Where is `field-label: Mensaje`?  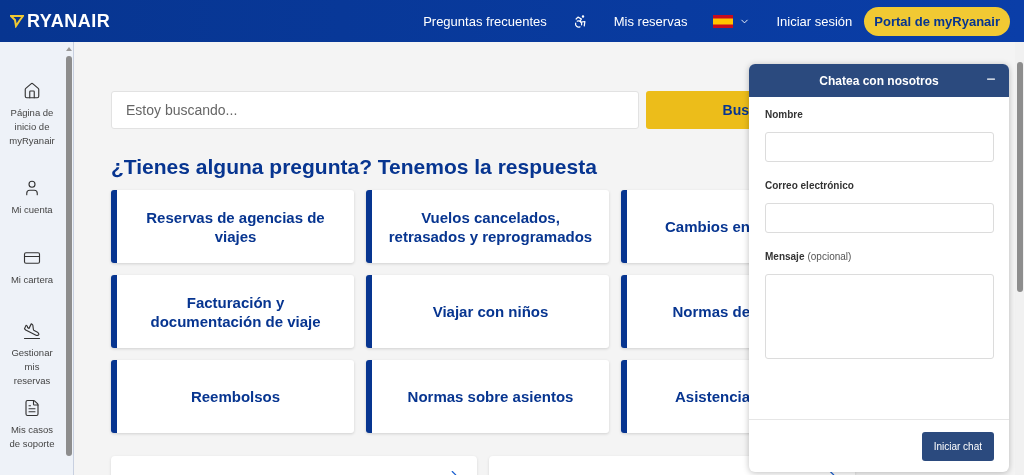 field-label: Mensaje is located at coordinates (785, 256).